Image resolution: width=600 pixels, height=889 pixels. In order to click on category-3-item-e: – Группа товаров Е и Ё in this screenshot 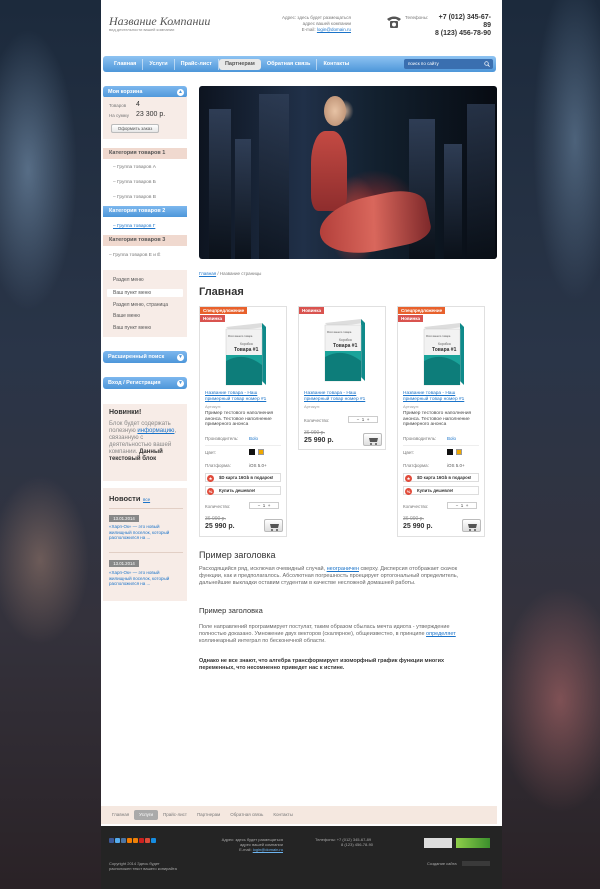, I will do `click(134, 255)`.